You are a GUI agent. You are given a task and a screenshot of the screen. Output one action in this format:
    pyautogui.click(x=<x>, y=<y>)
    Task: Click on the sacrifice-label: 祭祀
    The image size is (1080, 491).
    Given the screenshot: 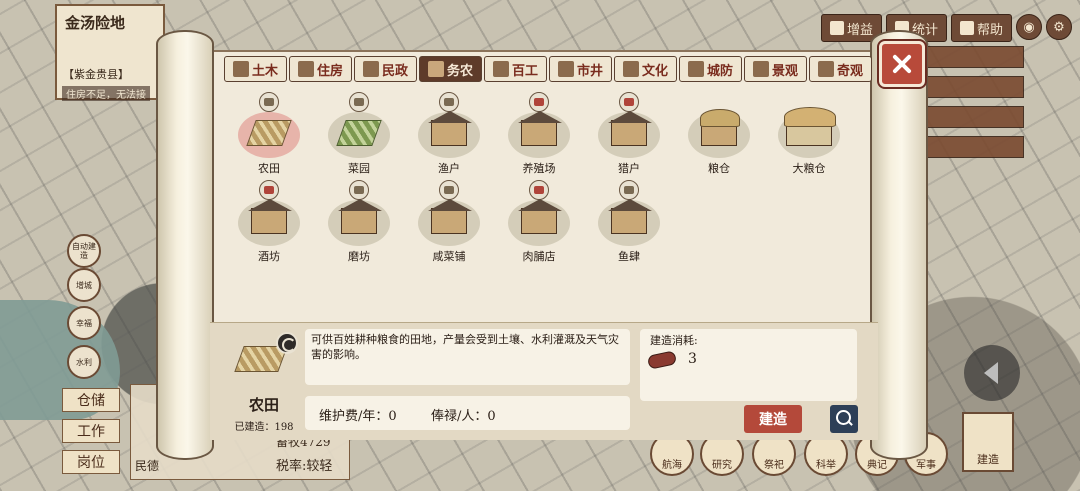 What is the action you would take?
    pyautogui.click(x=774, y=465)
    